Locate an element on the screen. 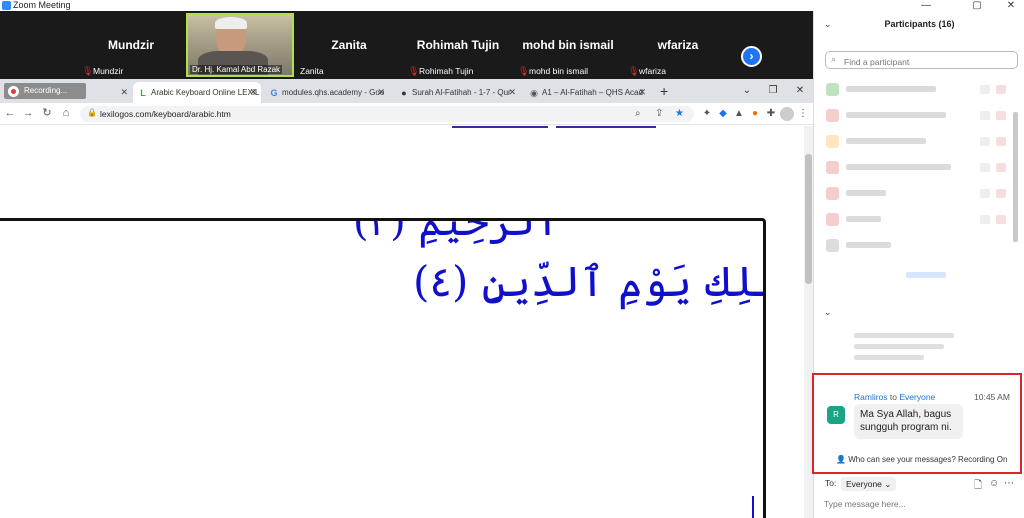 This screenshot has width=1024, height=518. tile-label: 🎙 mohd bin ismail is located at coordinates (553, 71).